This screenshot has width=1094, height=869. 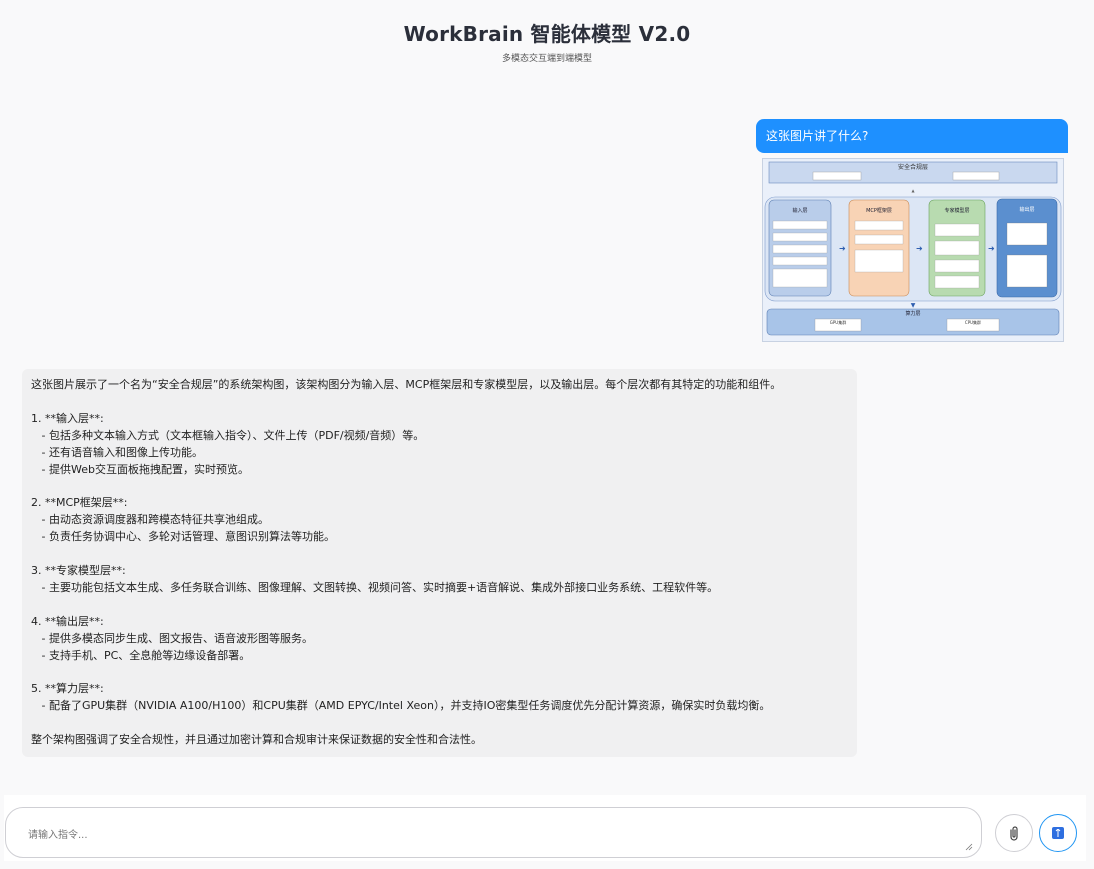 I want to click on page-title: WorkBrain 智能体模型 V2.0, so click(x=547, y=34).